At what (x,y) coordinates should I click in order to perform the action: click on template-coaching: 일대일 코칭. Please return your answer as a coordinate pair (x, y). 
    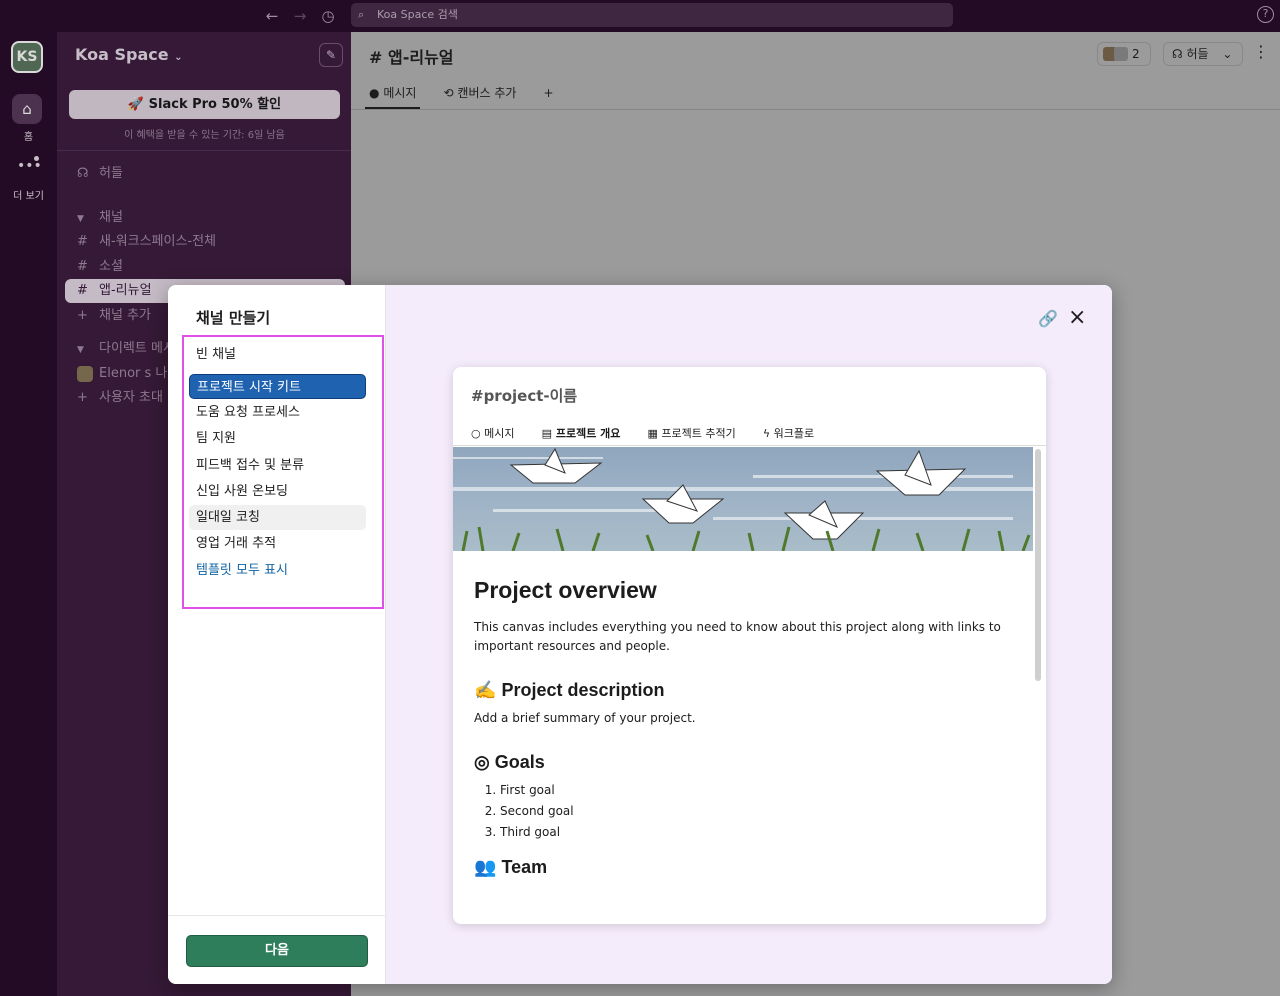
    Looking at the image, I should click on (277, 517).